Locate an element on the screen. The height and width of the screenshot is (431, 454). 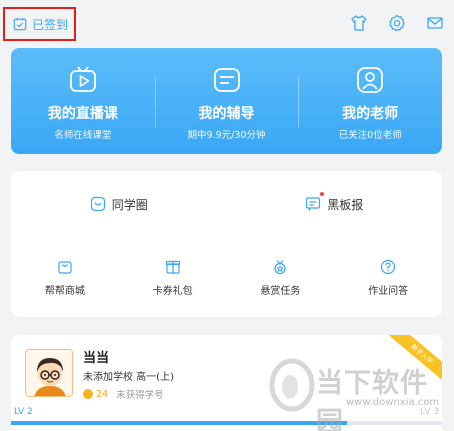
profile-school: 未添加学校 高一(上) is located at coordinates (128, 375).